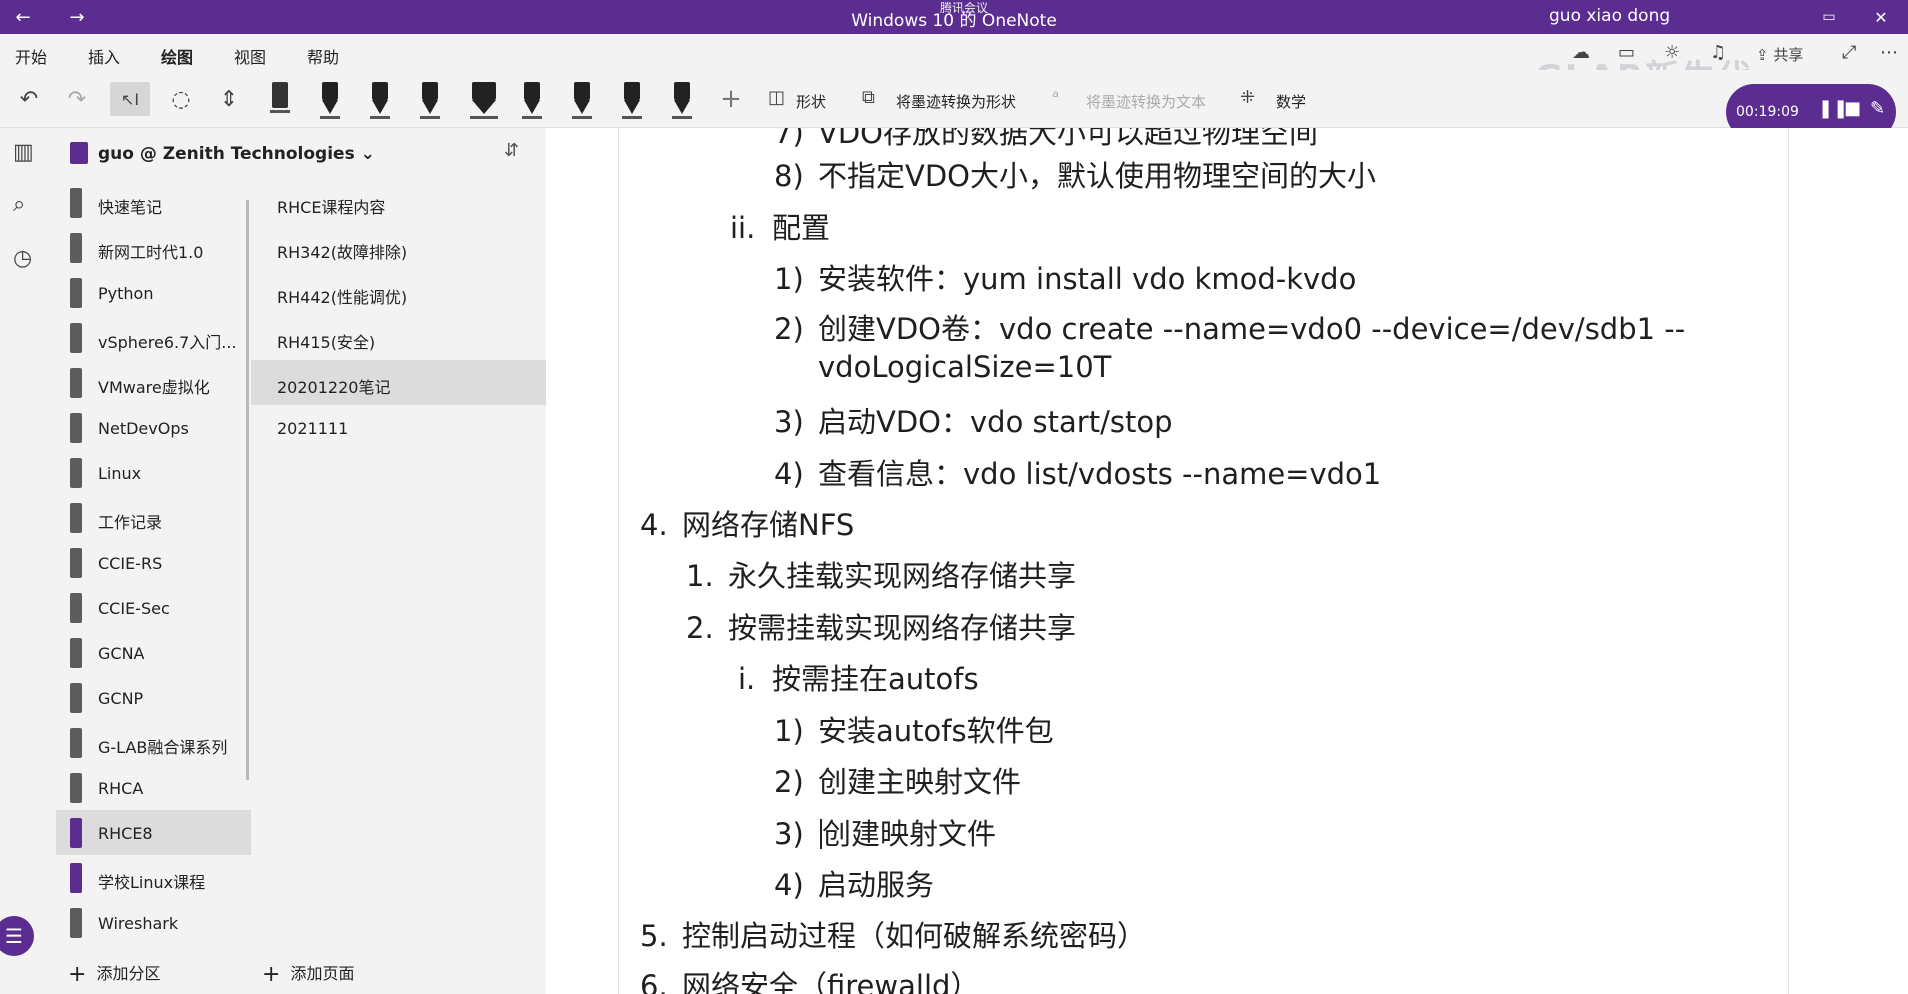  What do you see at coordinates (398, 292) in the screenshot?
I see `page-item: RH442(性能调优)` at bounding box center [398, 292].